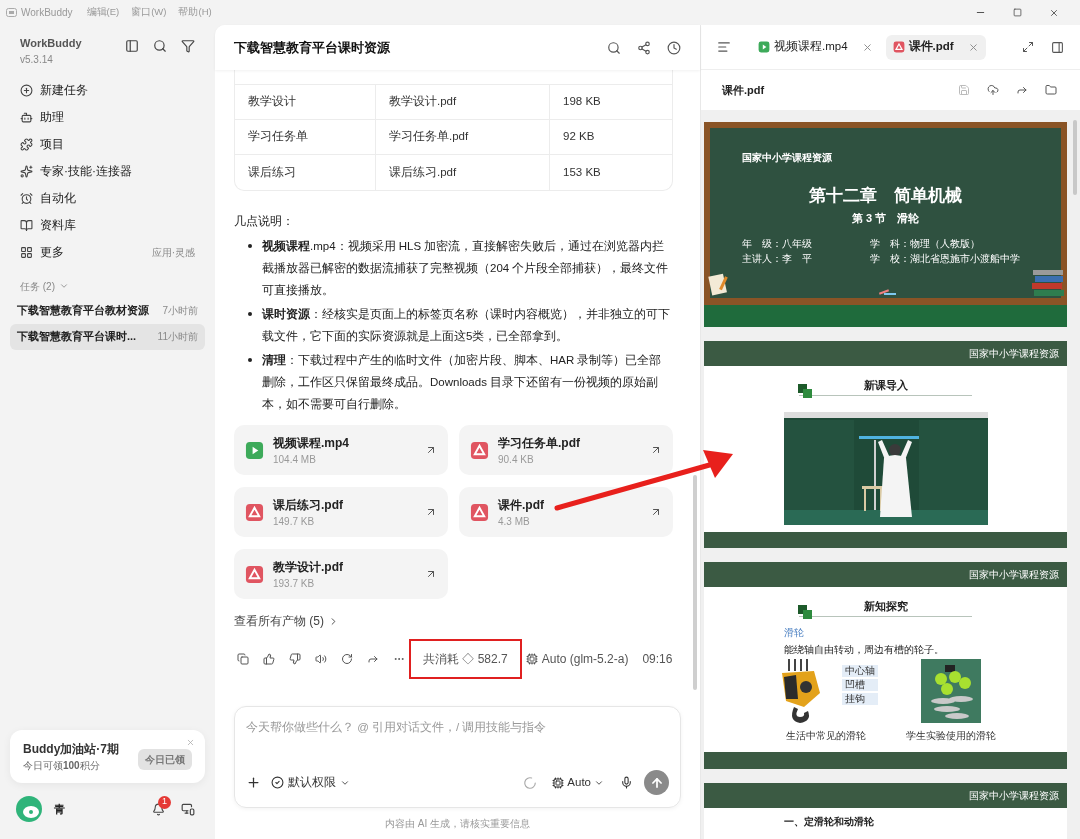  What do you see at coordinates (1017, 12) in the screenshot?
I see `maximize-icon` at bounding box center [1017, 12].